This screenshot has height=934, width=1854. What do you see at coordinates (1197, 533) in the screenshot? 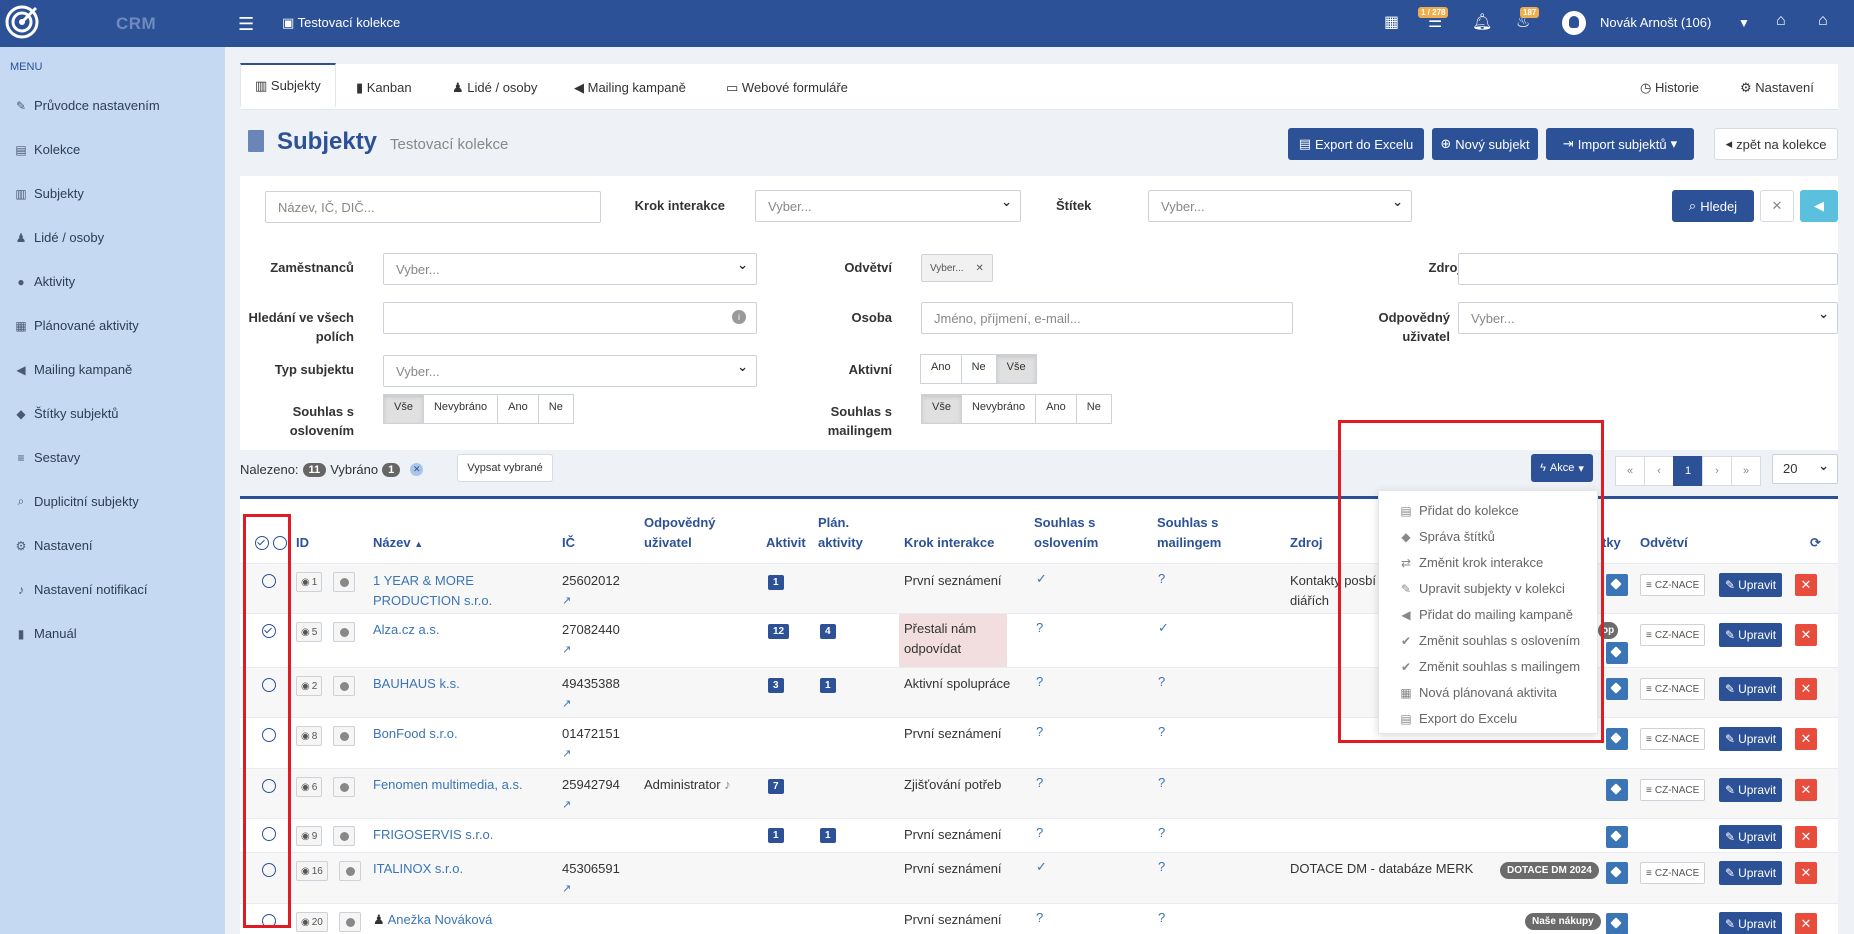
I see `col-souhlas-mail: Souhlas s mailingem` at bounding box center [1197, 533].